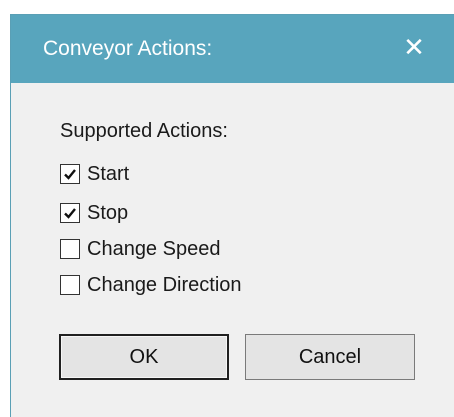 This screenshot has height=417, width=454. I want to click on checkbox-change-direction: Change Direction, so click(151, 285).